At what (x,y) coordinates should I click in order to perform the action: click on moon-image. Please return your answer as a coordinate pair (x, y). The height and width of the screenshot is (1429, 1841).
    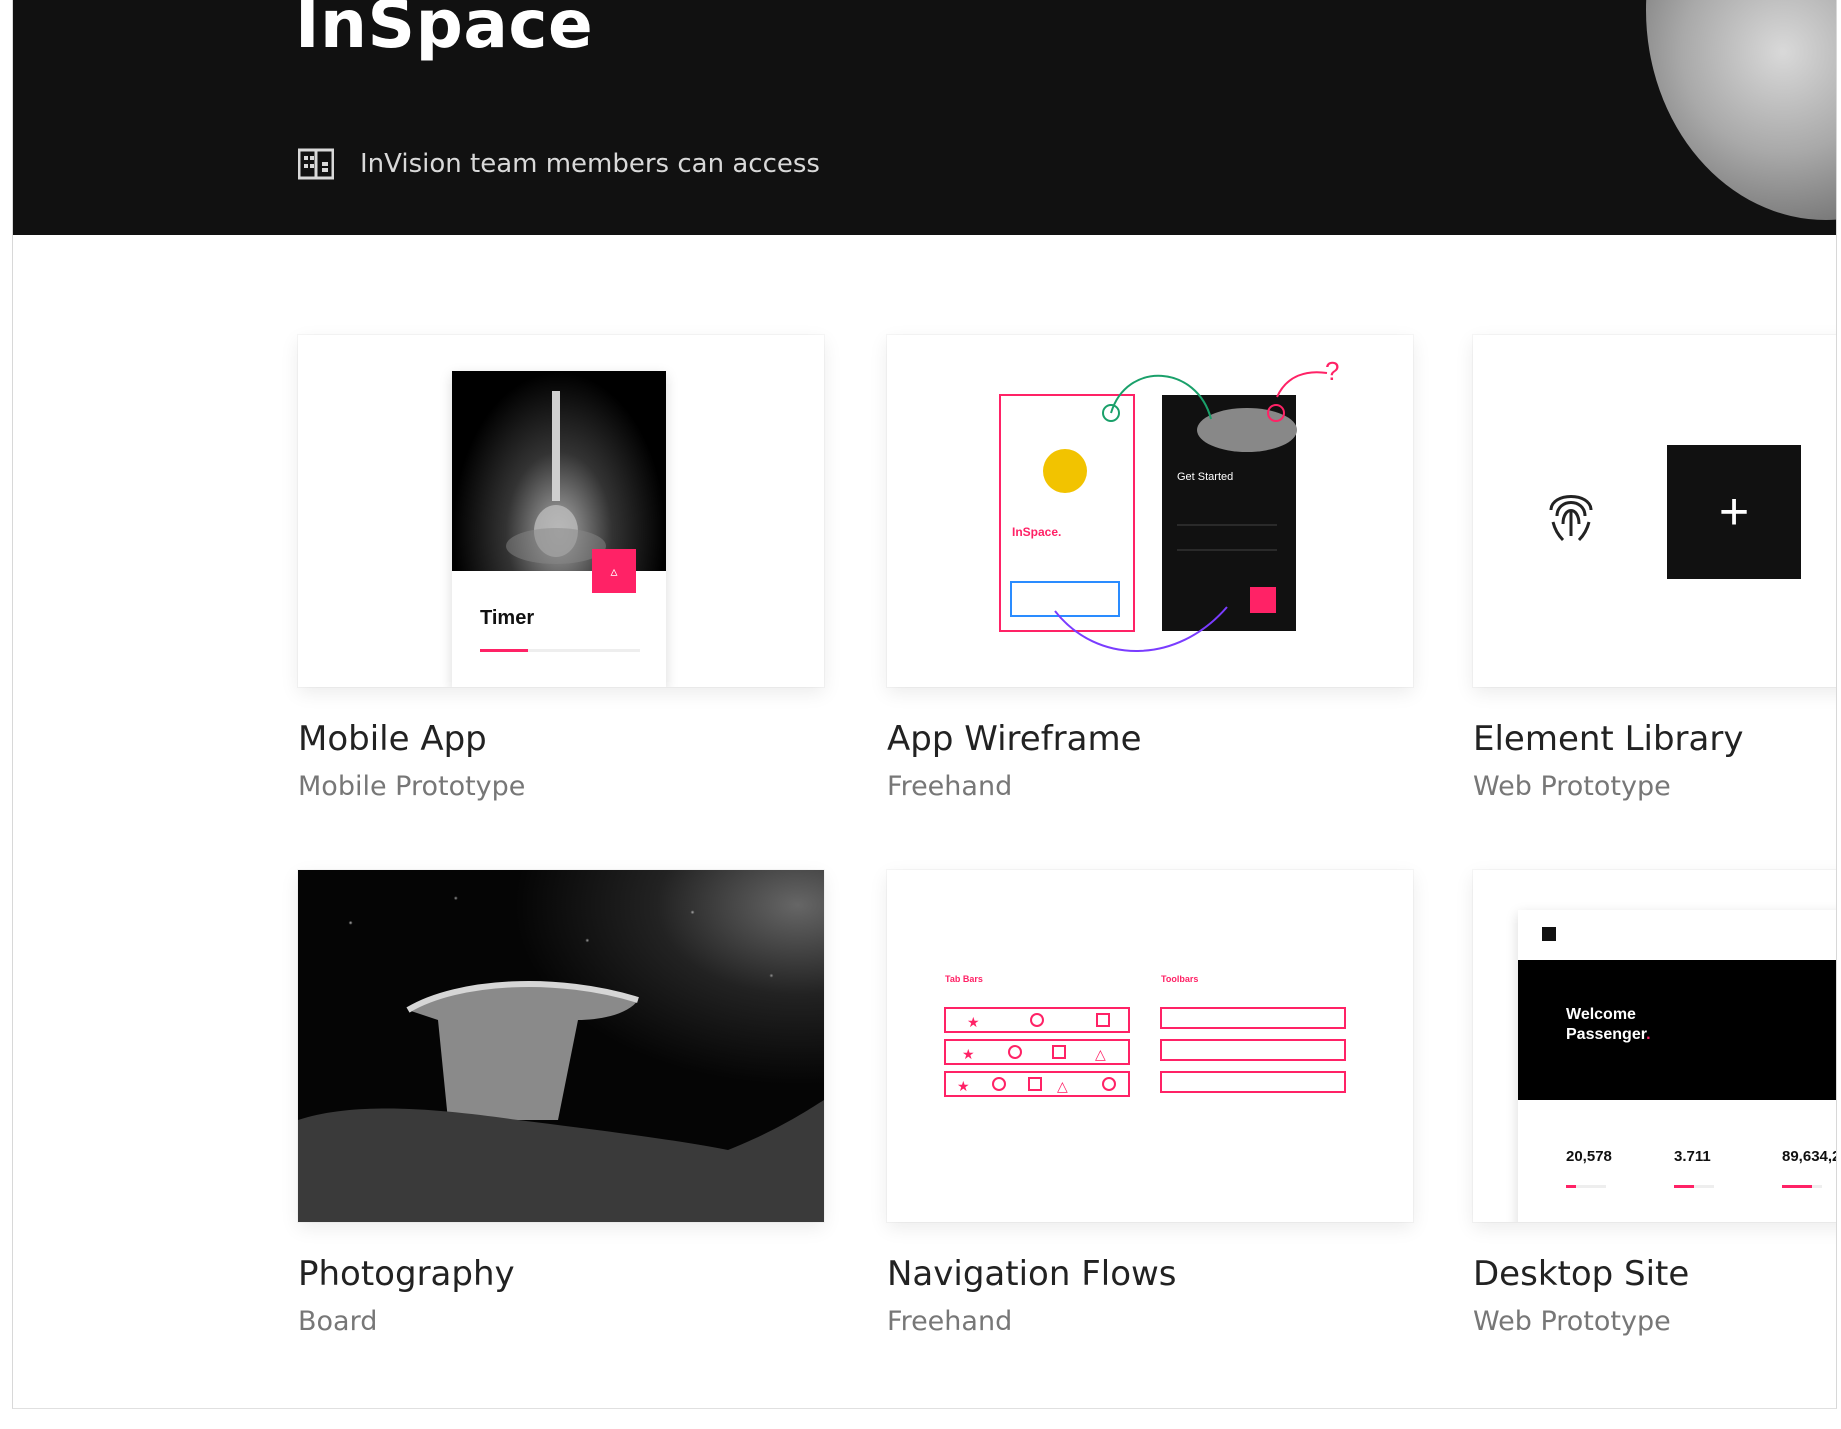
    Looking at the image, I should click on (1741, 110).